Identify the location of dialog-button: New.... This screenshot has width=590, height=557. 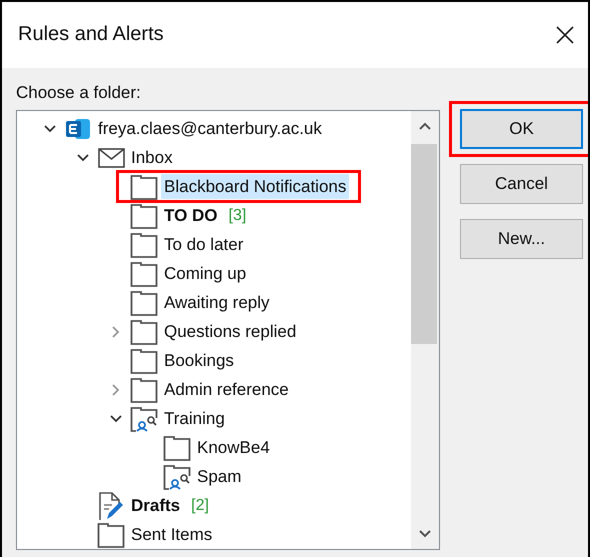
(521, 239).